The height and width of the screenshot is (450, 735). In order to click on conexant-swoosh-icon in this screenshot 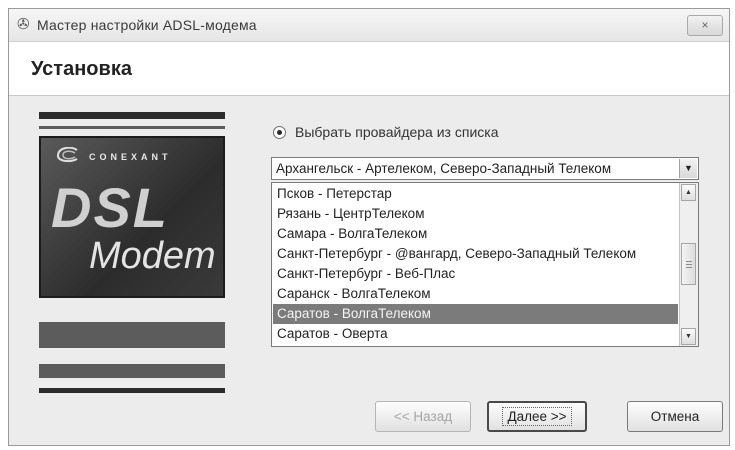, I will do `click(67, 155)`.